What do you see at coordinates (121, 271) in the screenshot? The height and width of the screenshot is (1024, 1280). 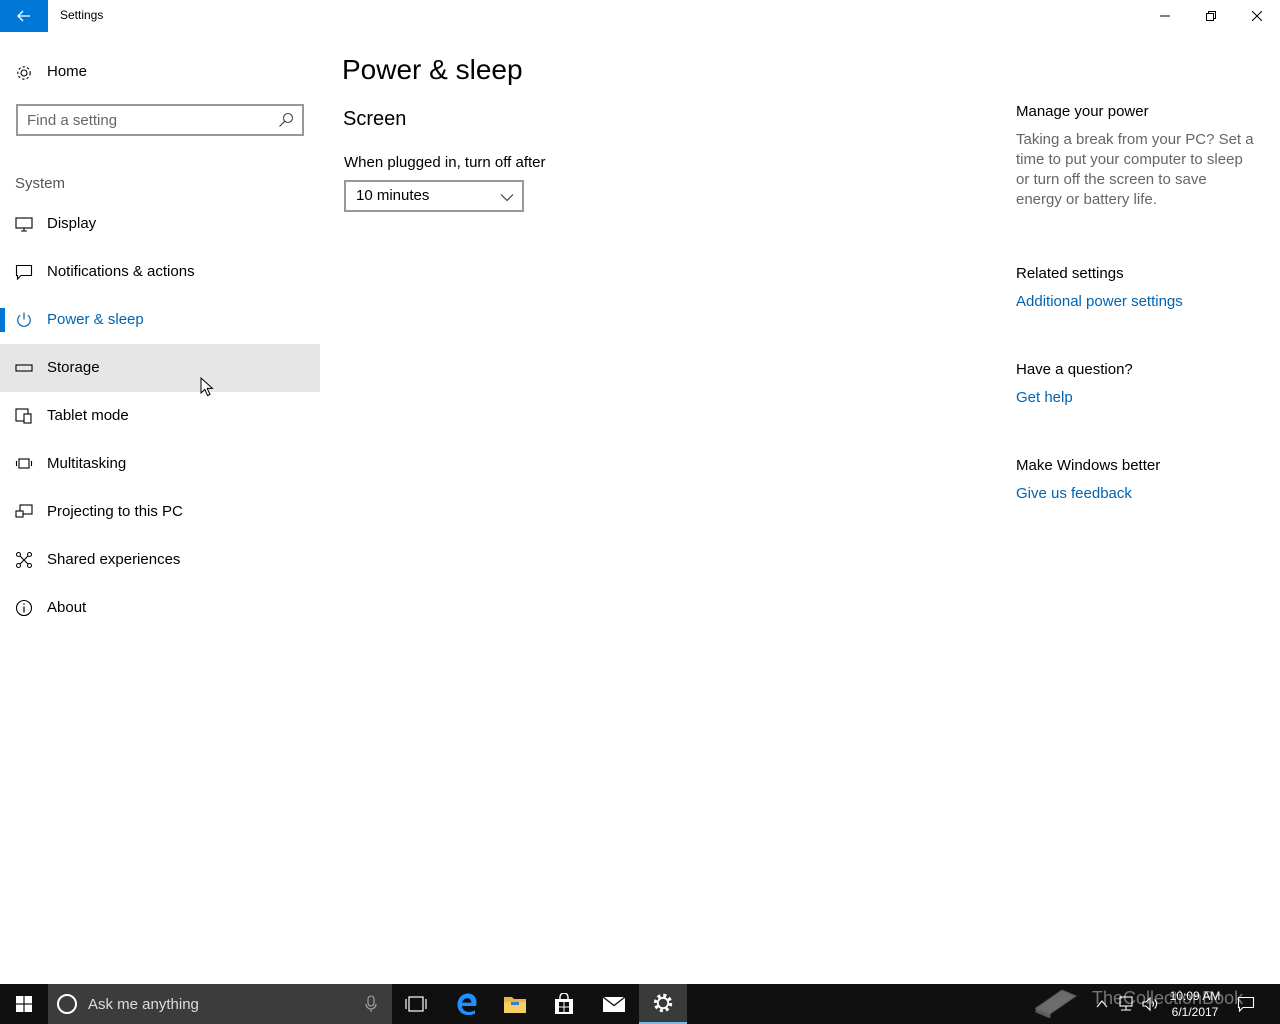 I see `sidebar-item-label: Notifications & actions` at bounding box center [121, 271].